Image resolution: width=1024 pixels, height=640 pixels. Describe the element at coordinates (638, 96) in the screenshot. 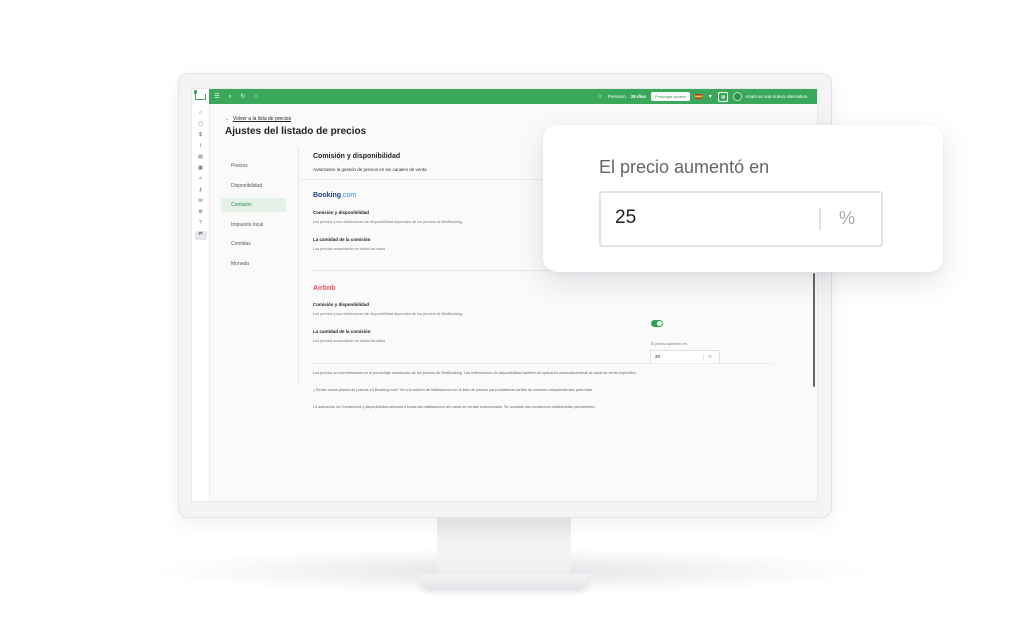

I see `premium-days: 28 días` at that location.